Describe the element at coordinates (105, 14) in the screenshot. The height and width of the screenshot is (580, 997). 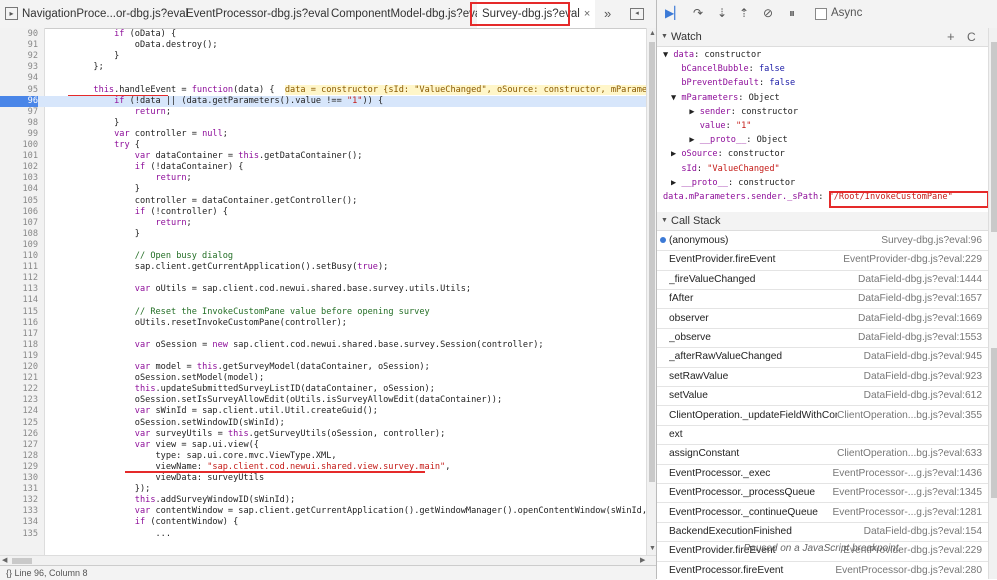
I see `tab-navigation-processor: NavigationProce...or-dbg.js?eval` at that location.